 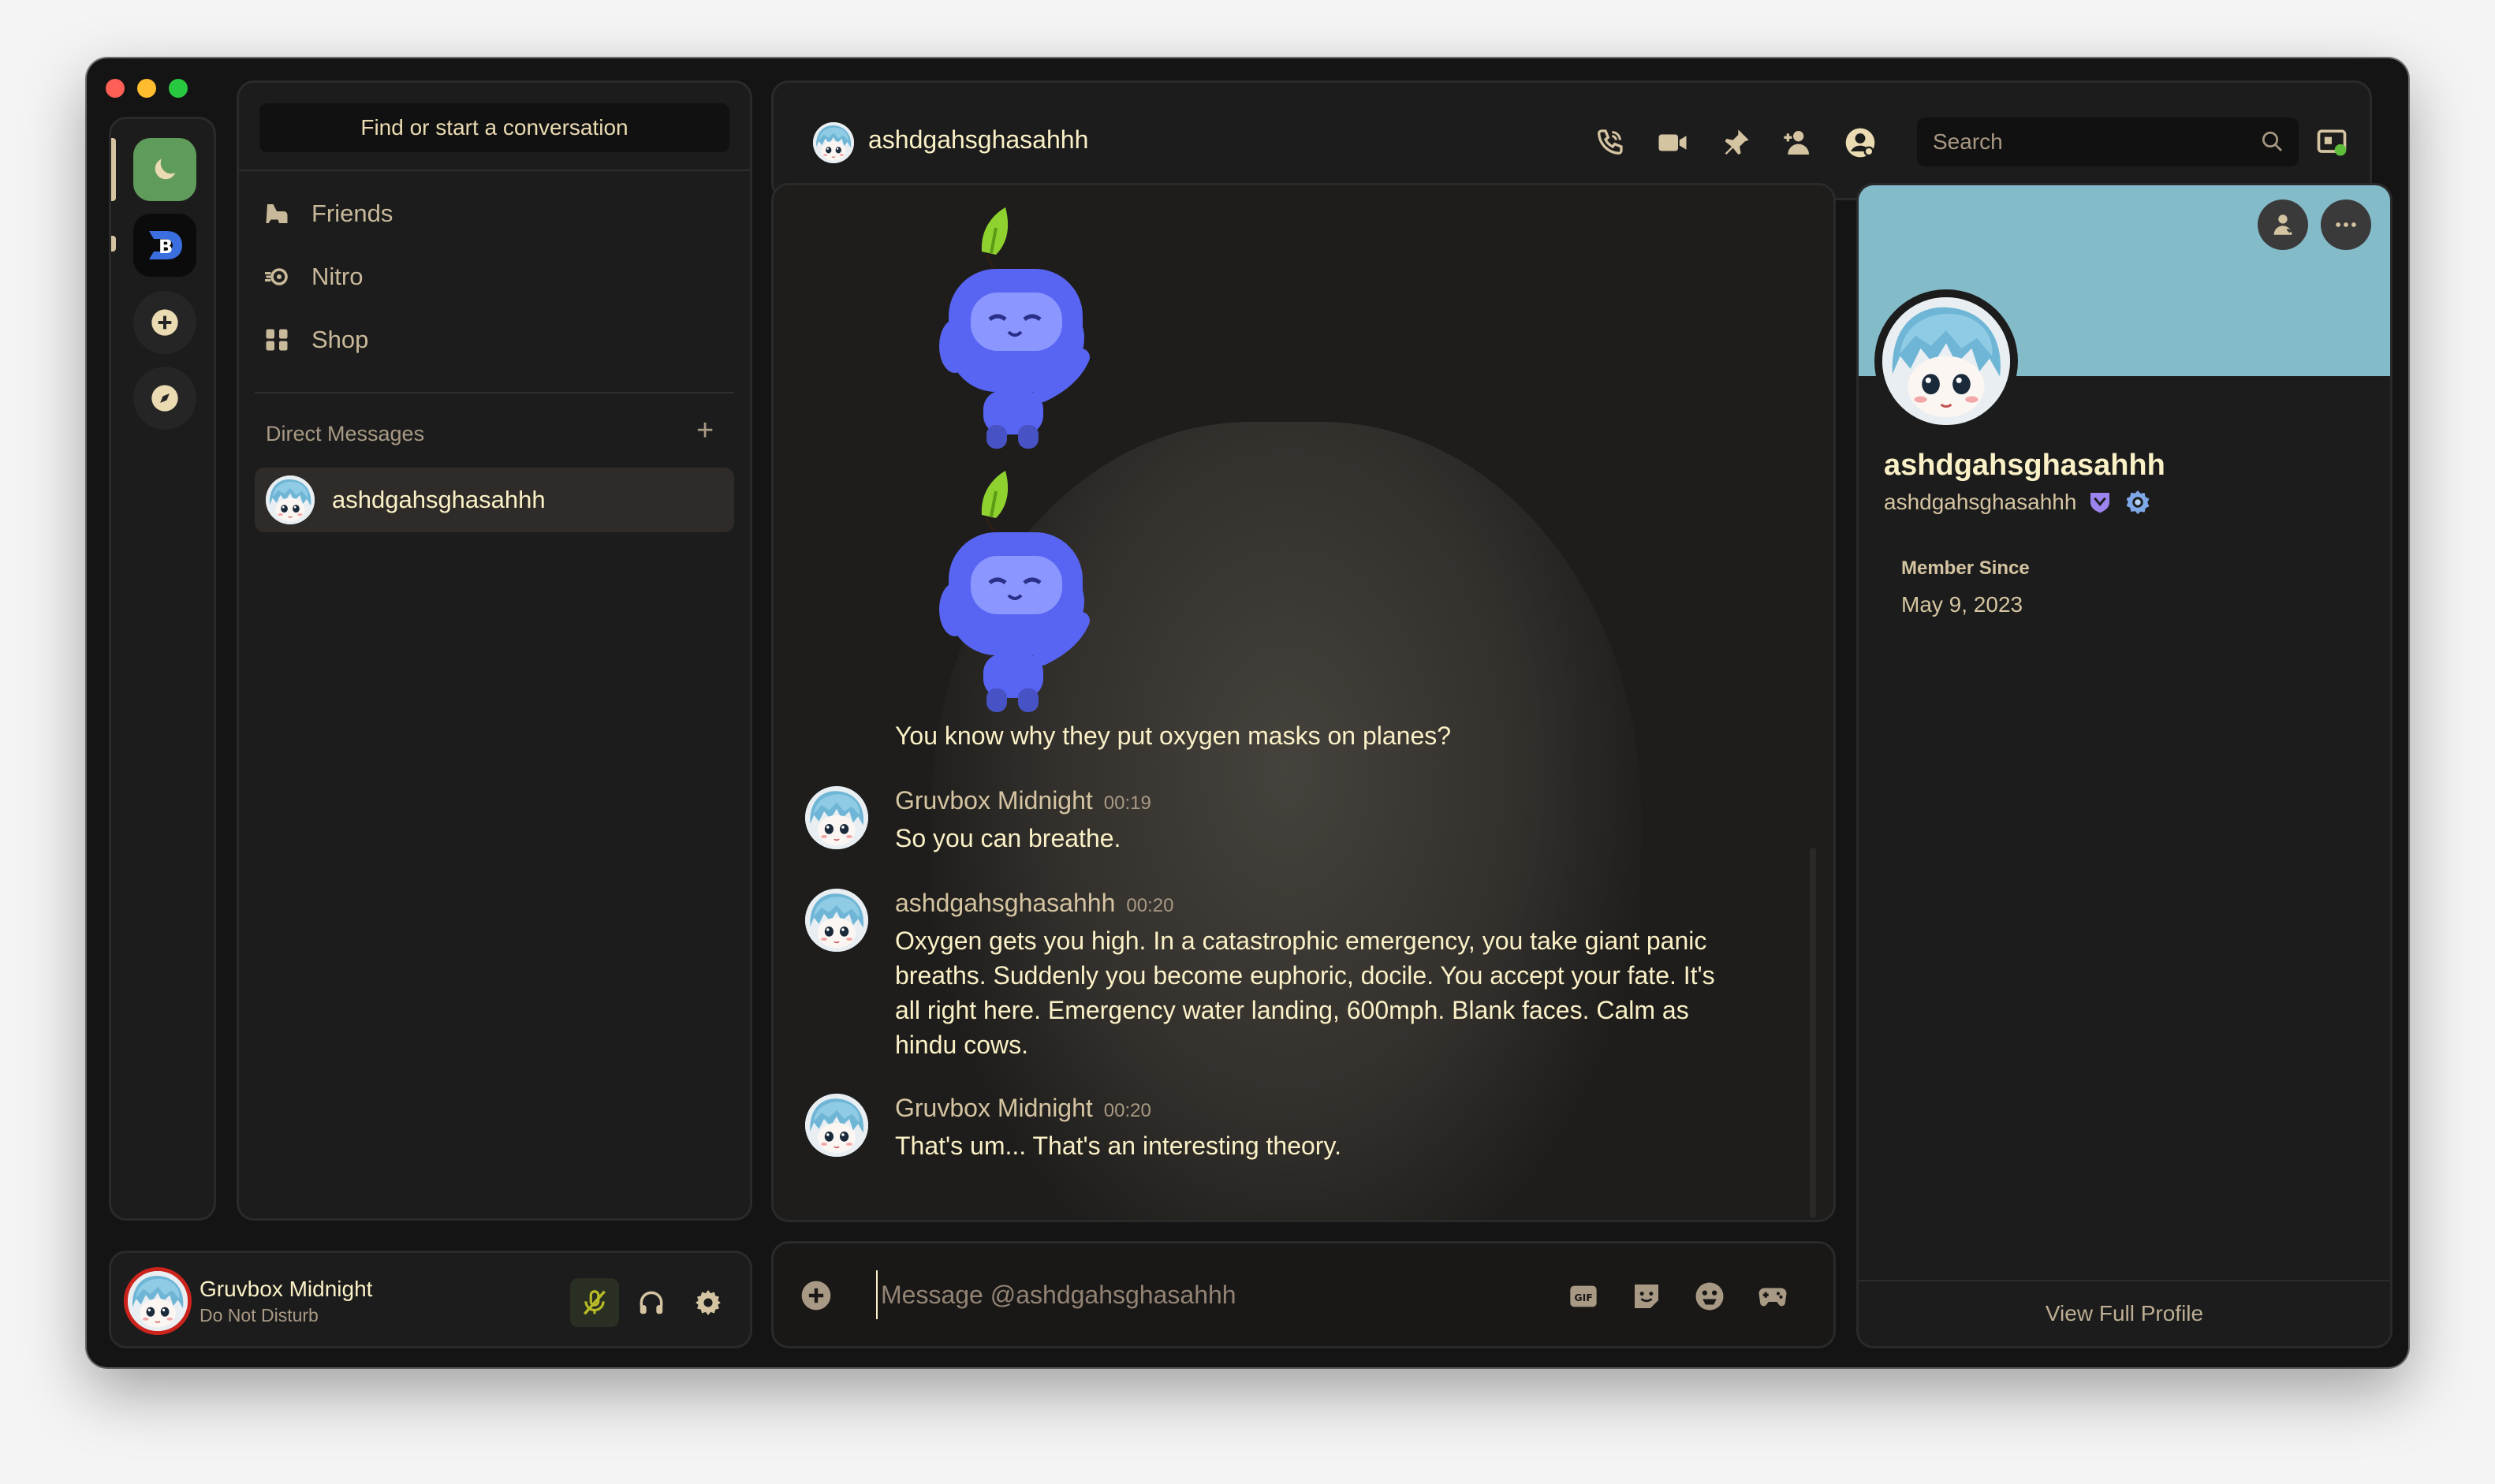 What do you see at coordinates (1968, 141) in the screenshot?
I see `search-placeholder: Search` at bounding box center [1968, 141].